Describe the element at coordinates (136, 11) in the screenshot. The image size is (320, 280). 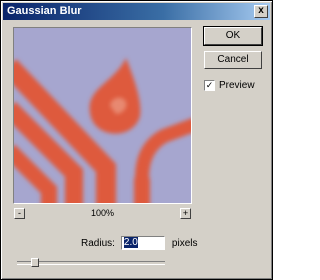
I see `title-bar: Gaussian Blur x` at that location.